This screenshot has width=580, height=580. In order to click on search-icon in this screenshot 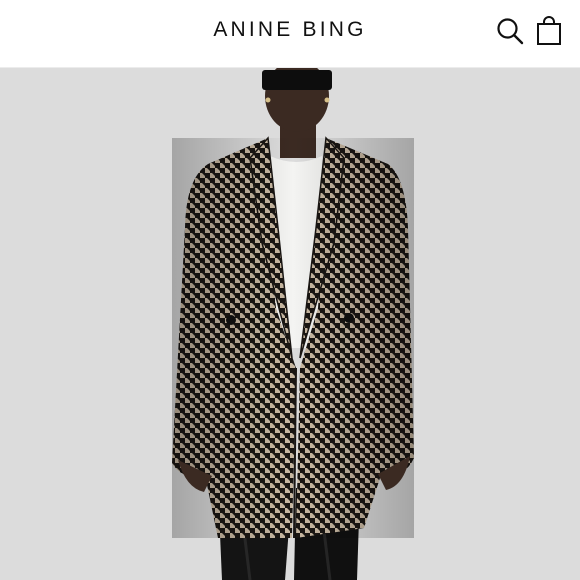, I will do `click(510, 31)`.